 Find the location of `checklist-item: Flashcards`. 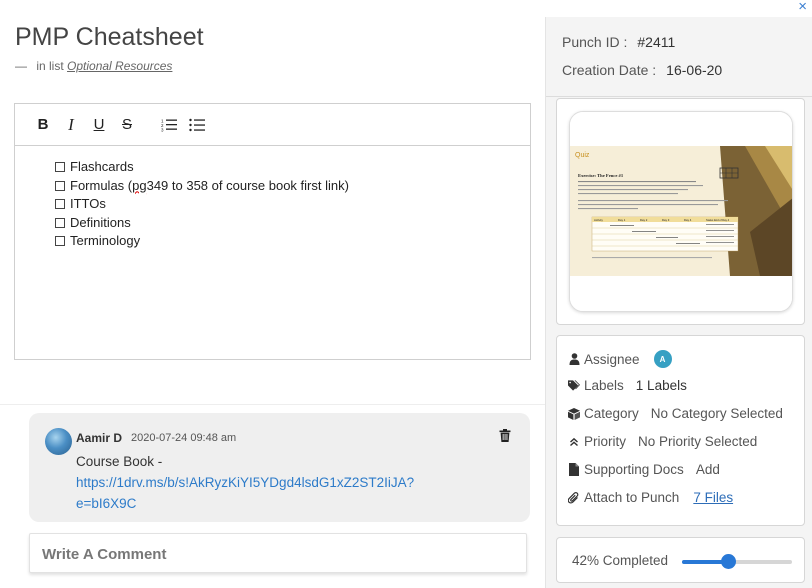

checklist-item: Flashcards is located at coordinates (292, 167).